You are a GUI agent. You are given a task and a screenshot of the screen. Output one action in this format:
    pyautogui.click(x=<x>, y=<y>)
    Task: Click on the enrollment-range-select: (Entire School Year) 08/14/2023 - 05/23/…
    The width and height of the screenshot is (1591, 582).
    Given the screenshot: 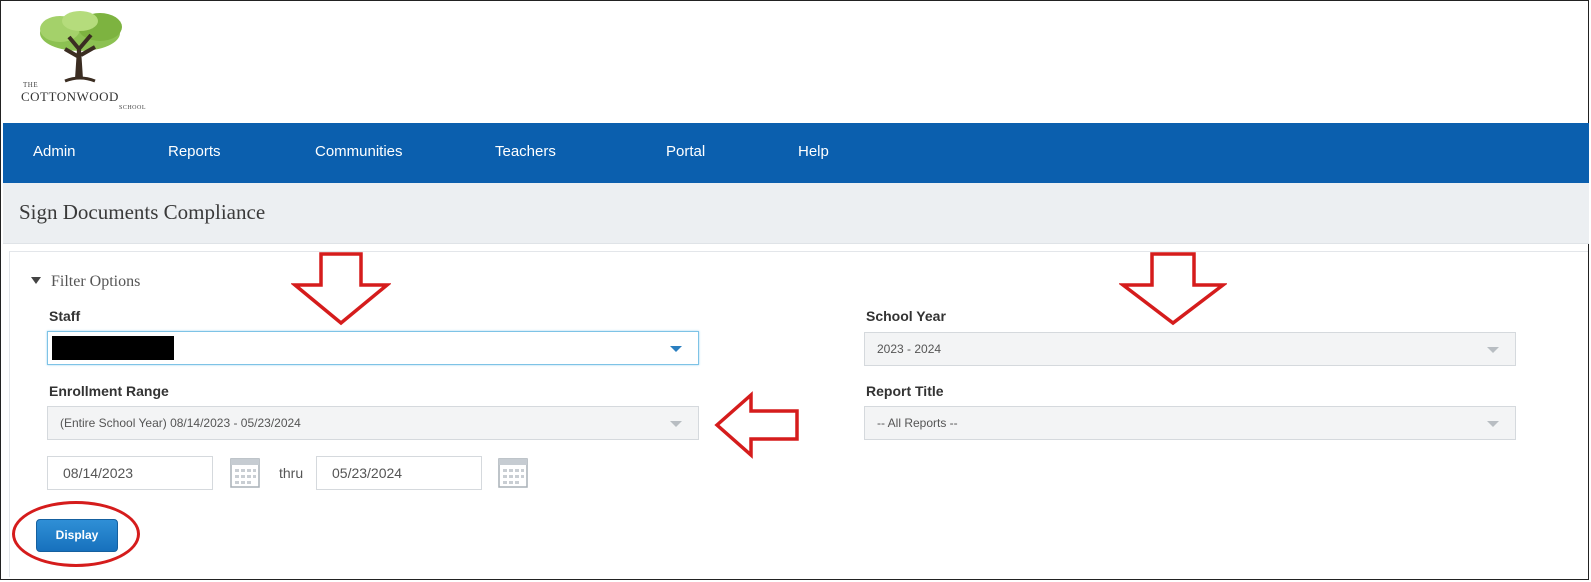 What is the action you would take?
    pyautogui.click(x=373, y=423)
    